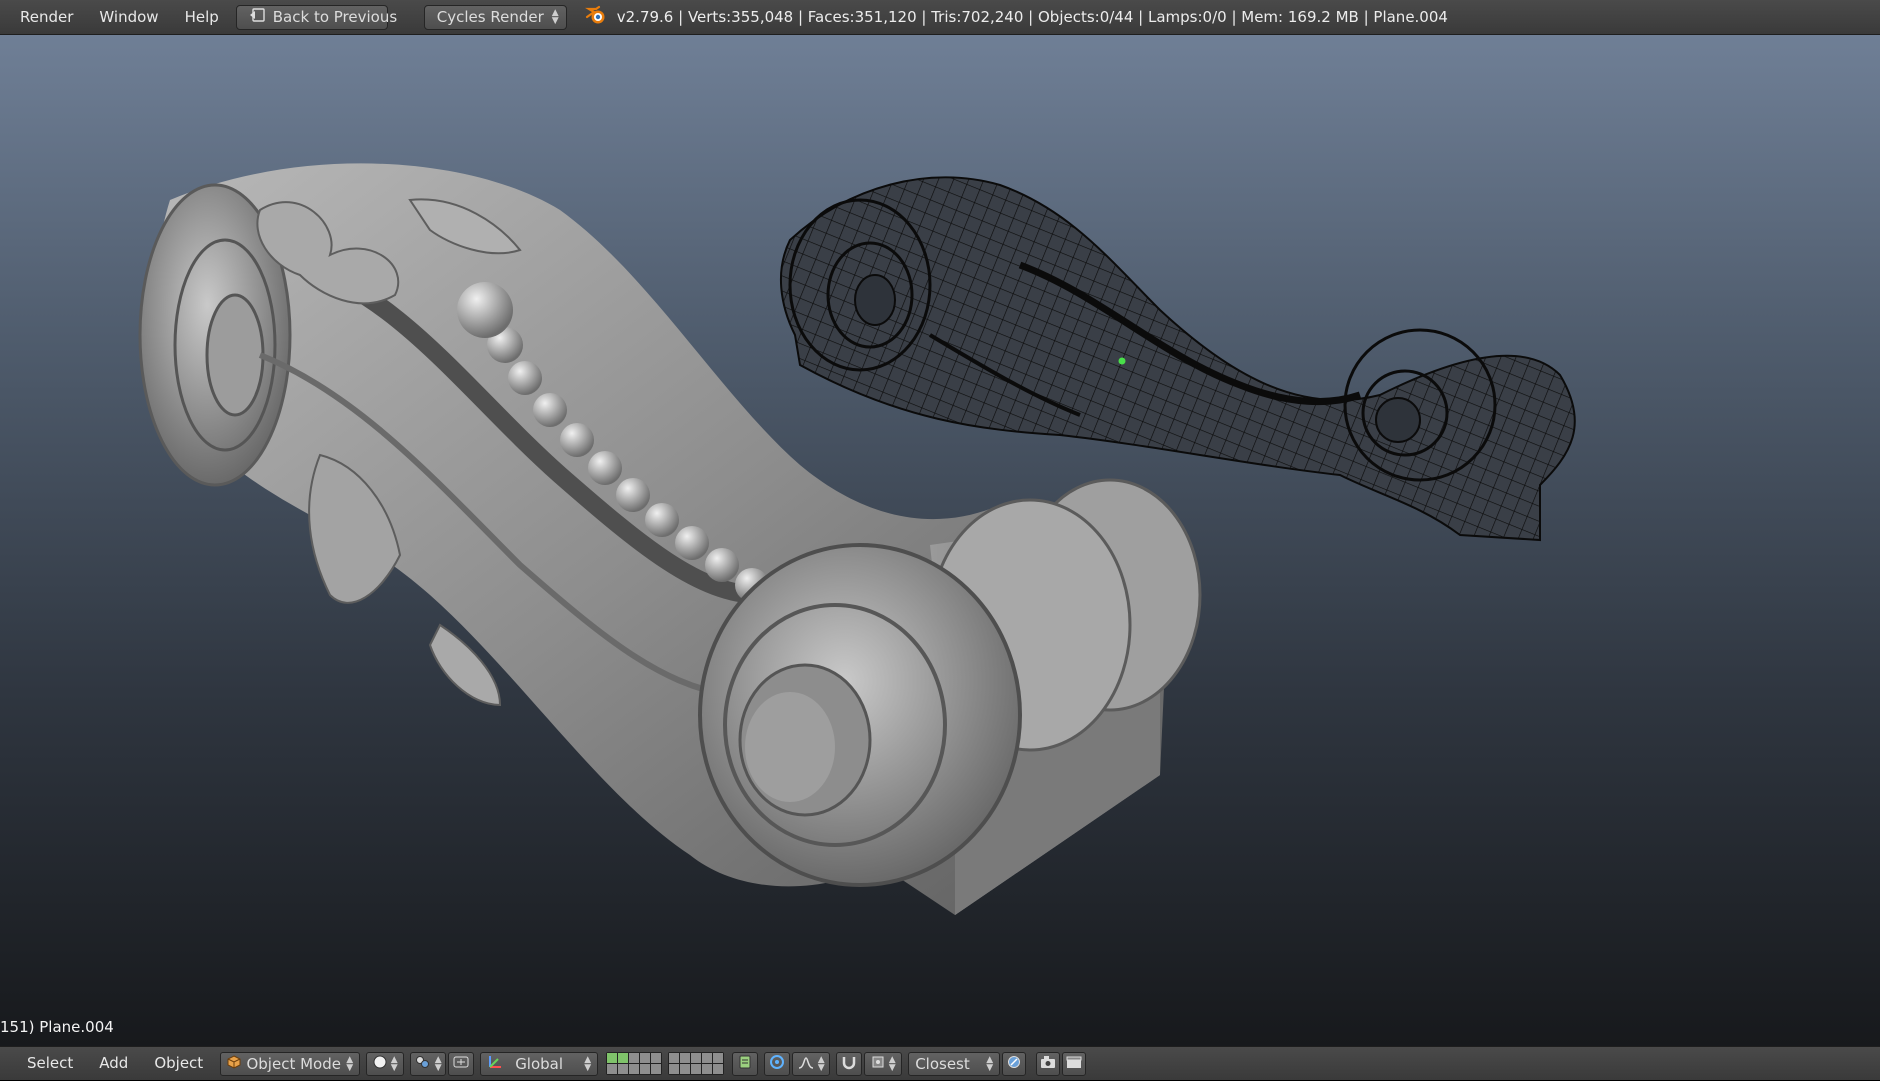 The height and width of the screenshot is (1081, 1880). I want to click on menu-add: Add, so click(113, 1063).